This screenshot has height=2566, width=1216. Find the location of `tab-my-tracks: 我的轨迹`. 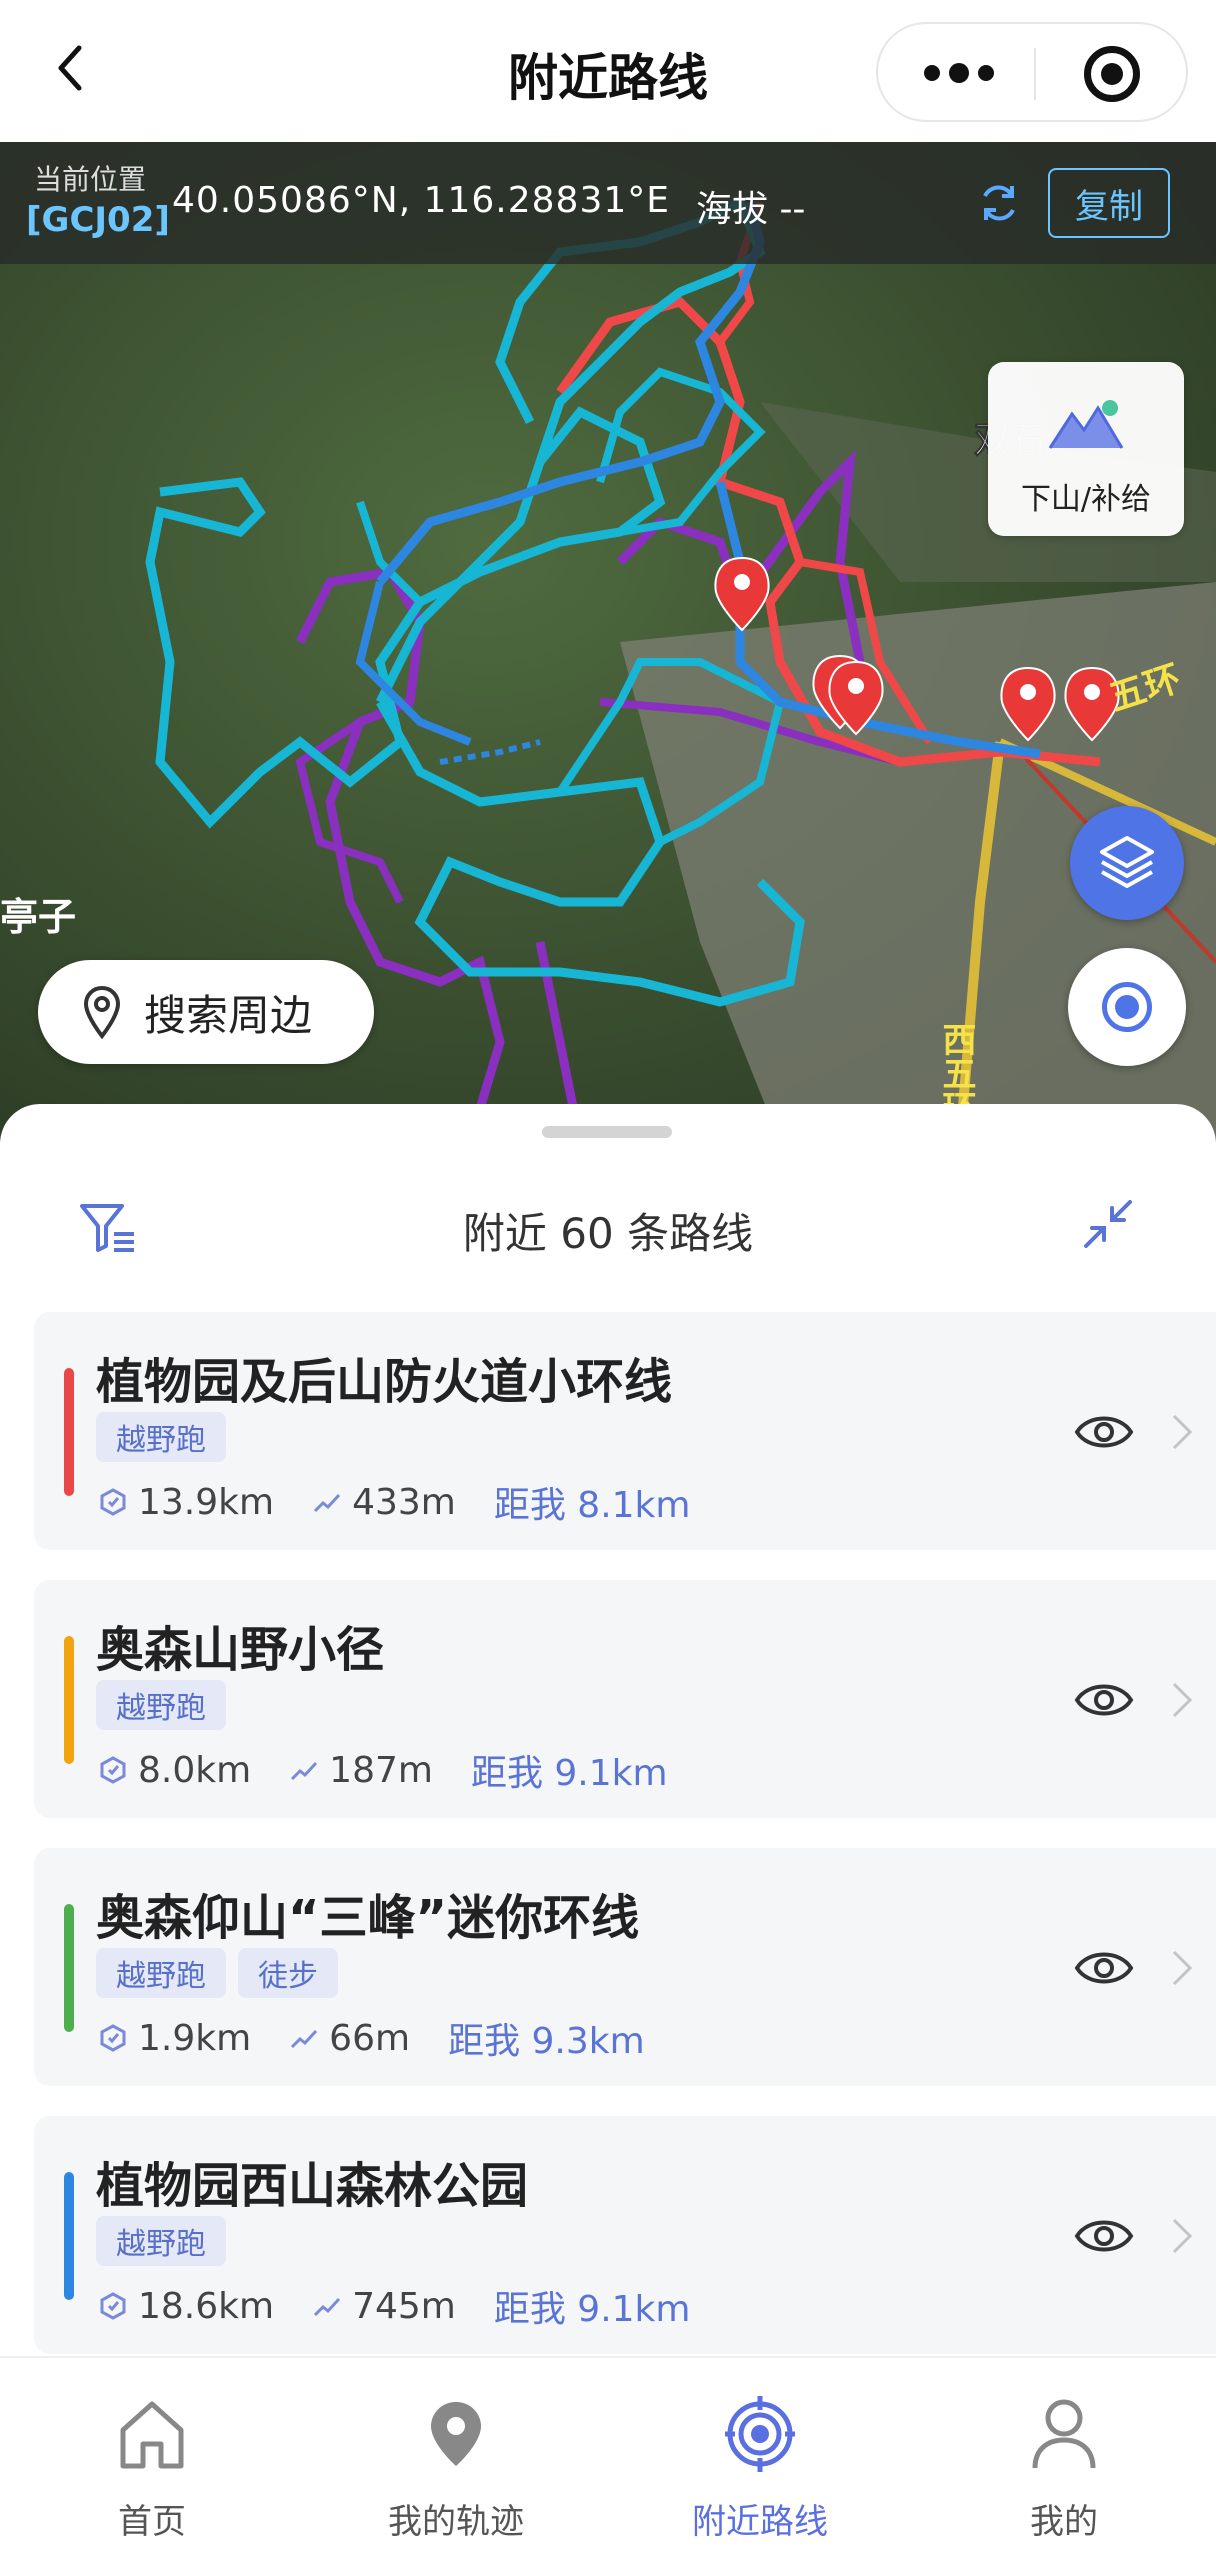

tab-my-tracks: 我的轨迹 is located at coordinates (456, 2462).